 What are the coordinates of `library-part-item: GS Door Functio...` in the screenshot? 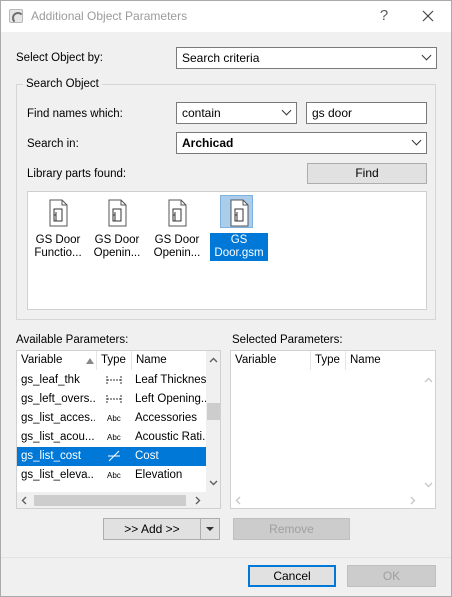 It's located at (58, 230).